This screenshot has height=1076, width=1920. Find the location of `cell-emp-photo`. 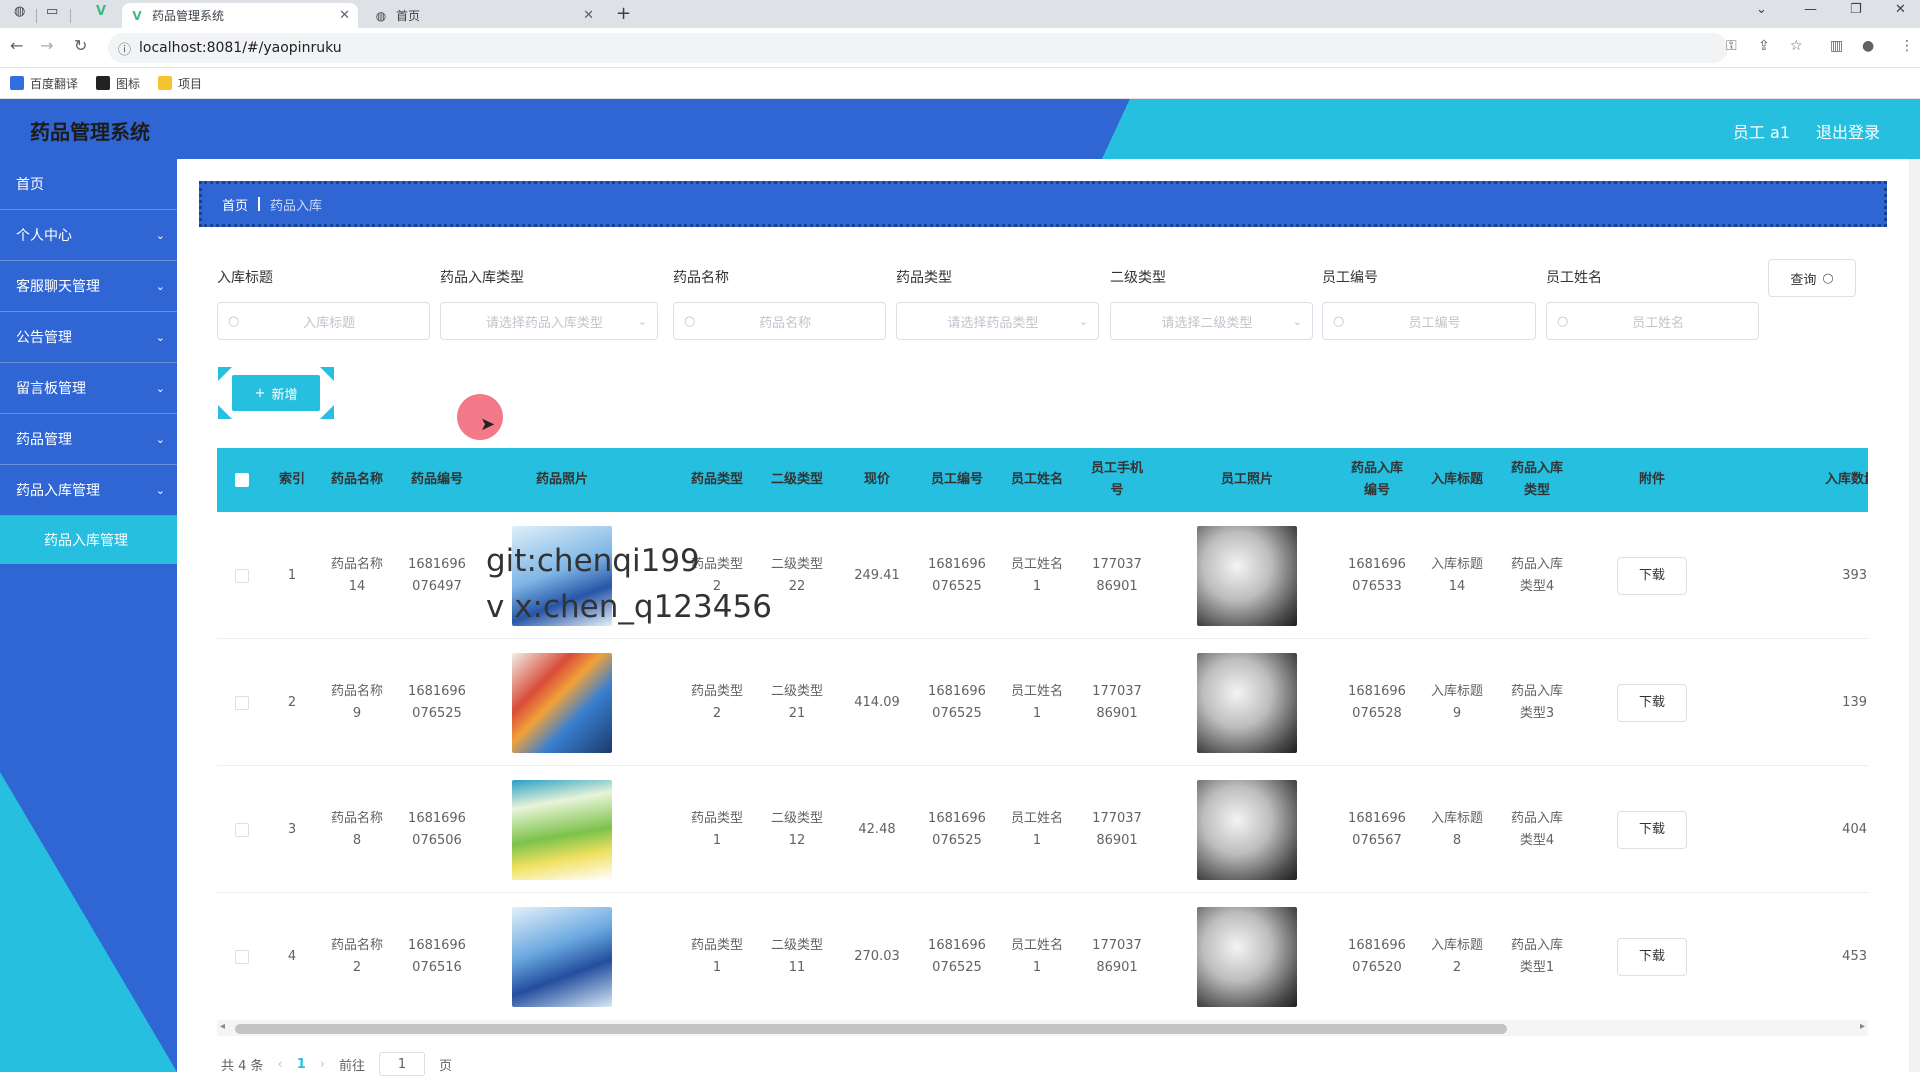

cell-emp-photo is located at coordinates (1247, 829).